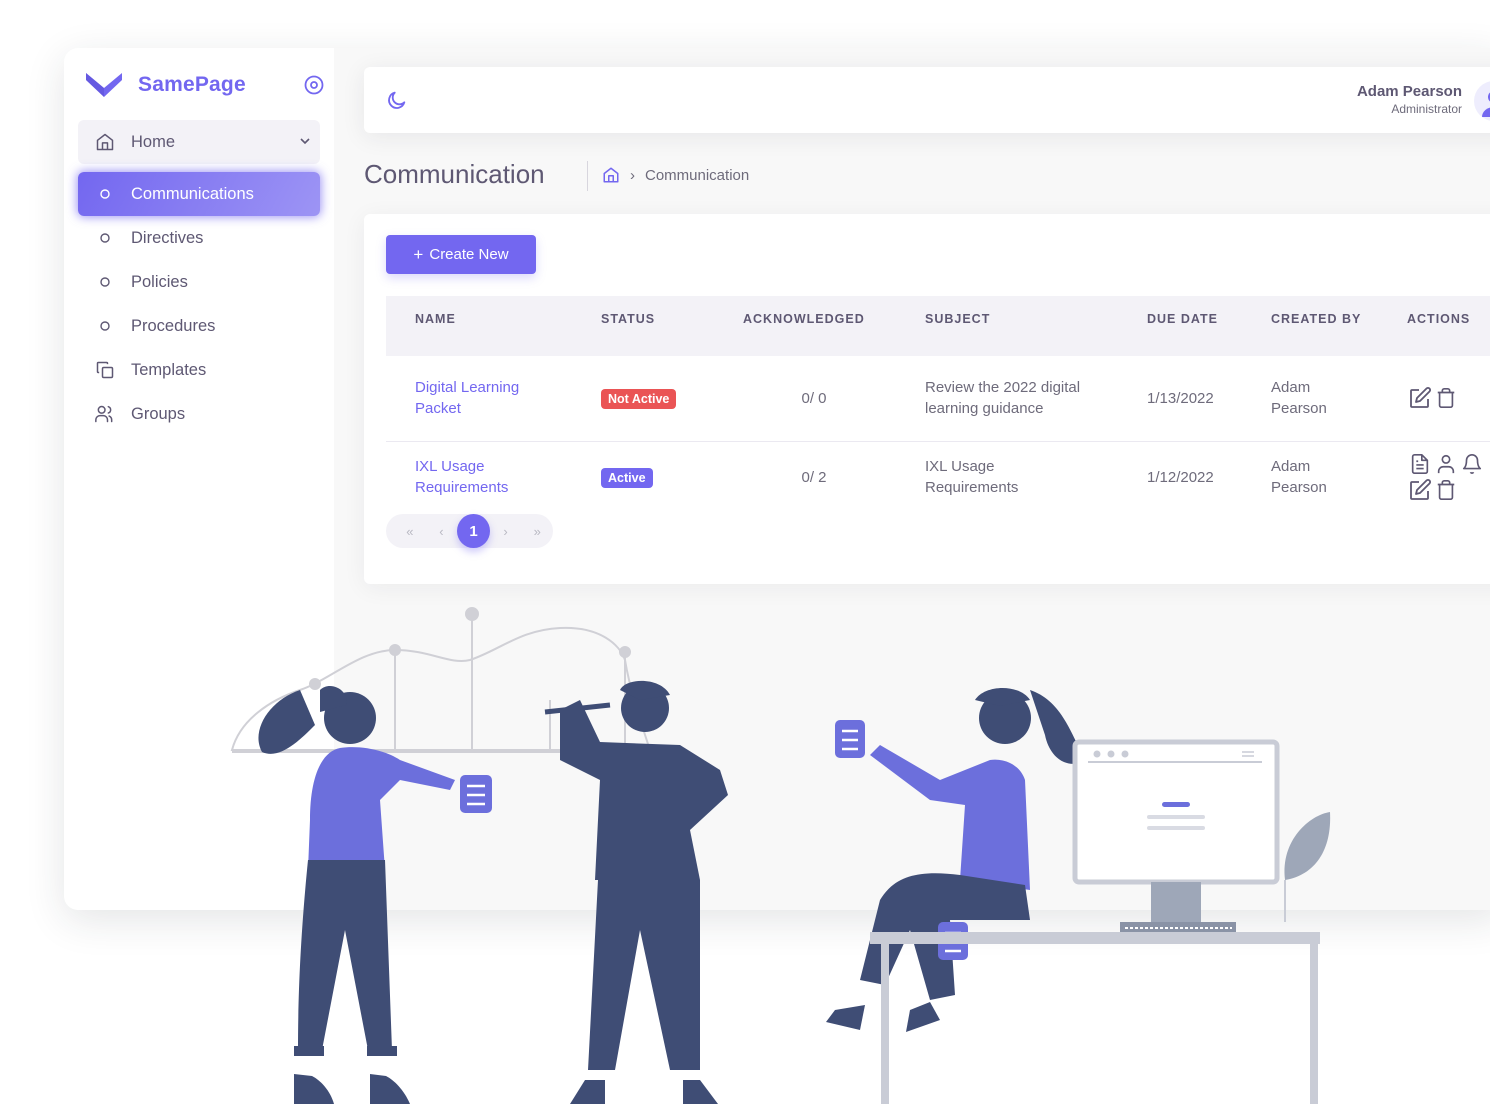  I want to click on sidebar-toggle-icon, so click(314, 85).